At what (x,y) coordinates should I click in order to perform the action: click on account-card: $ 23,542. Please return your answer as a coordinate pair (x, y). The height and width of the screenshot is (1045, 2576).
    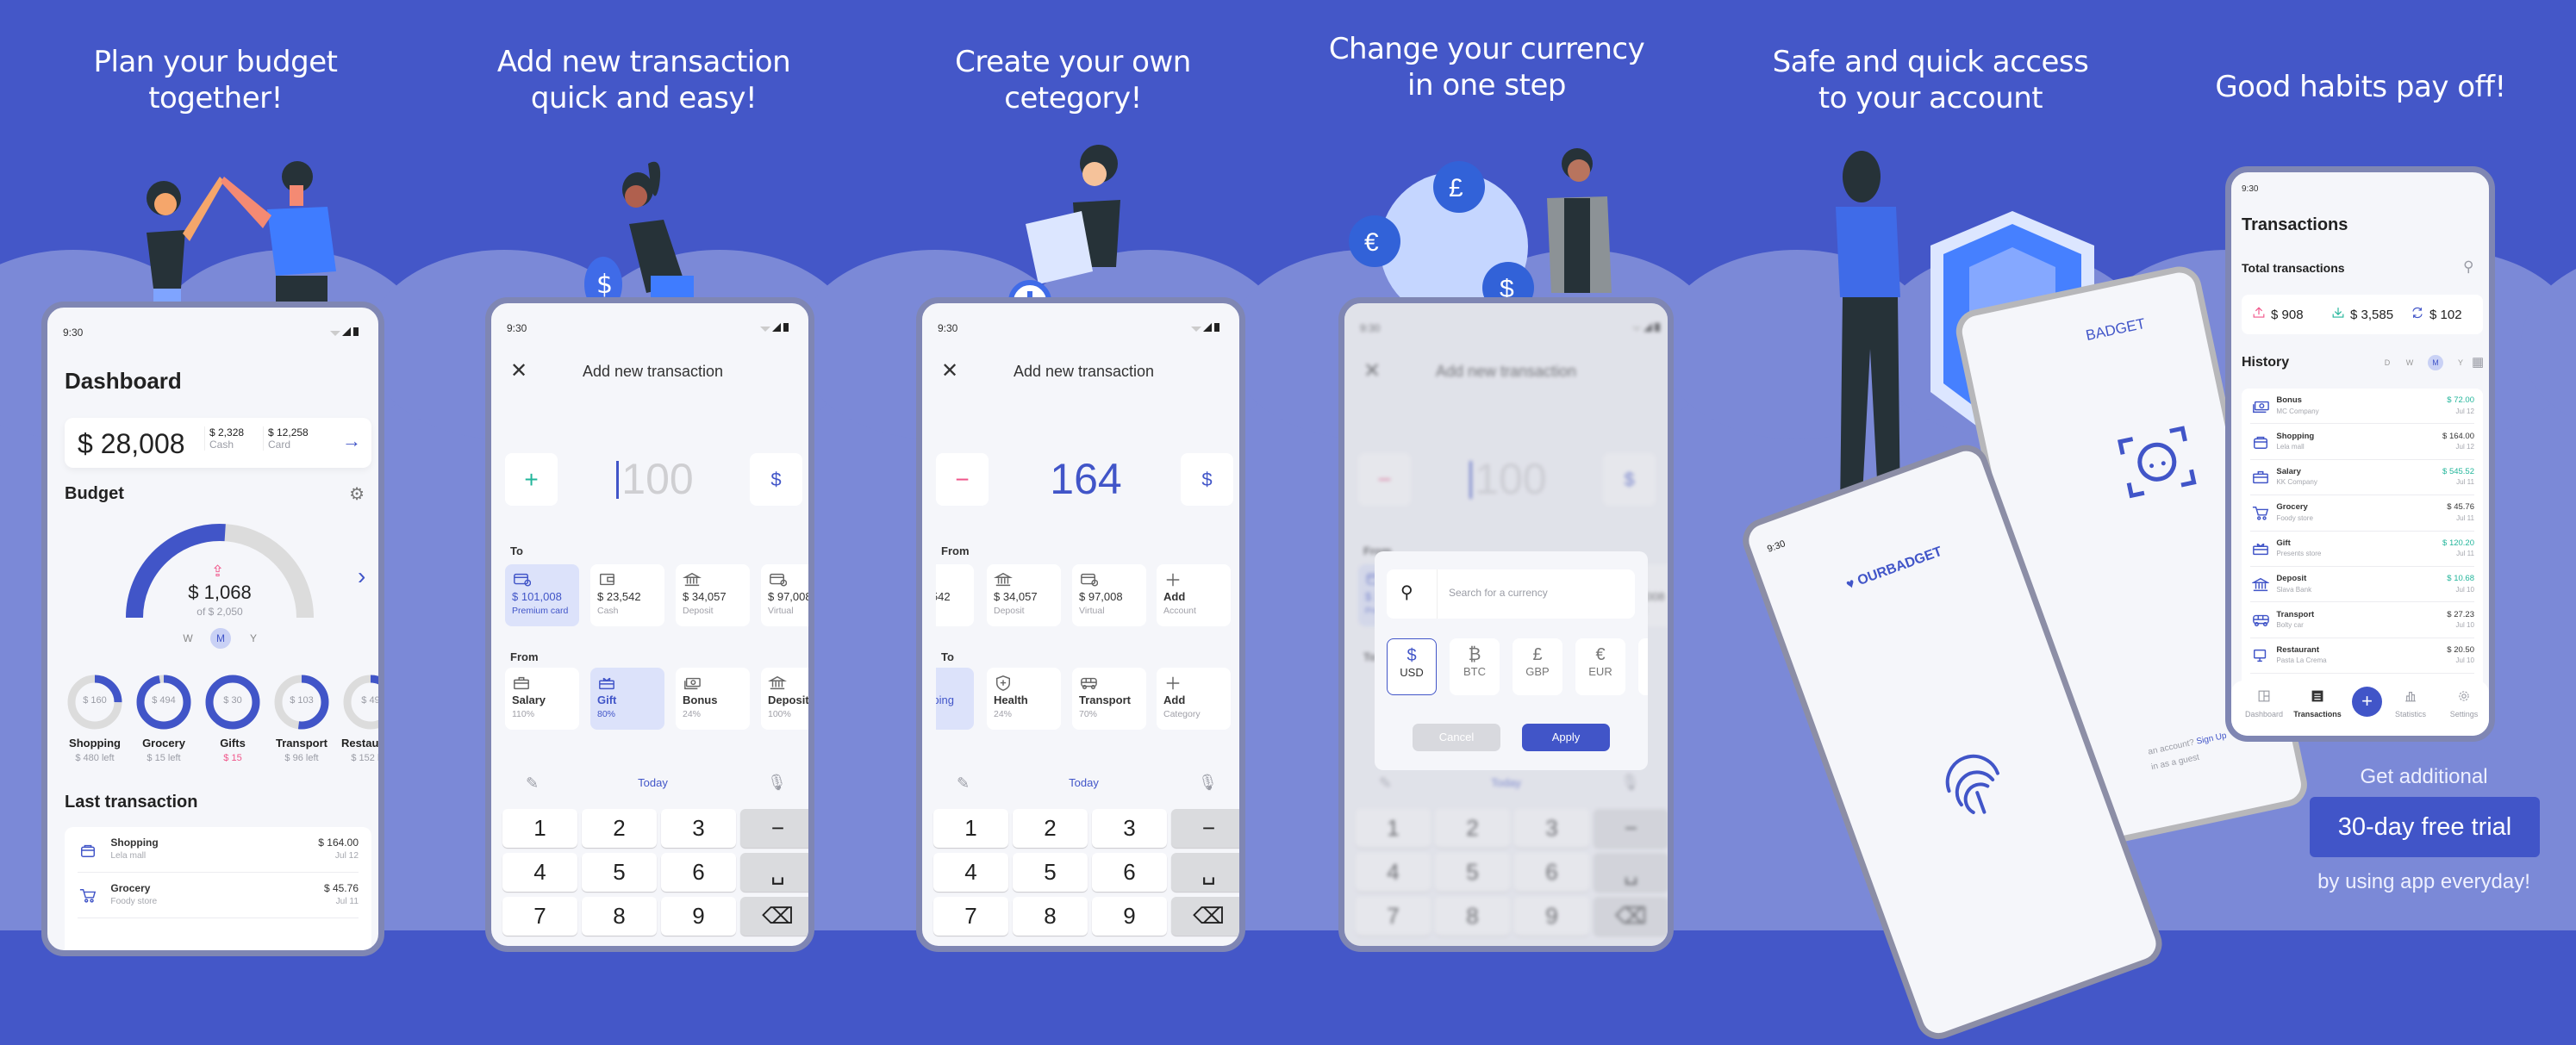
    Looking at the image, I should click on (955, 595).